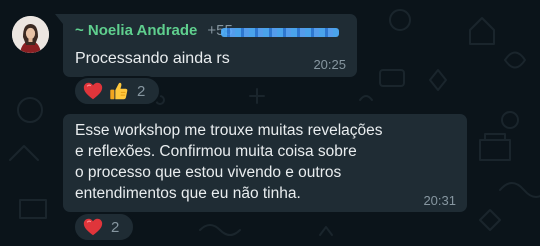  What do you see at coordinates (208, 172) in the screenshot?
I see `message-line: o processo que estou vivendo e outros` at bounding box center [208, 172].